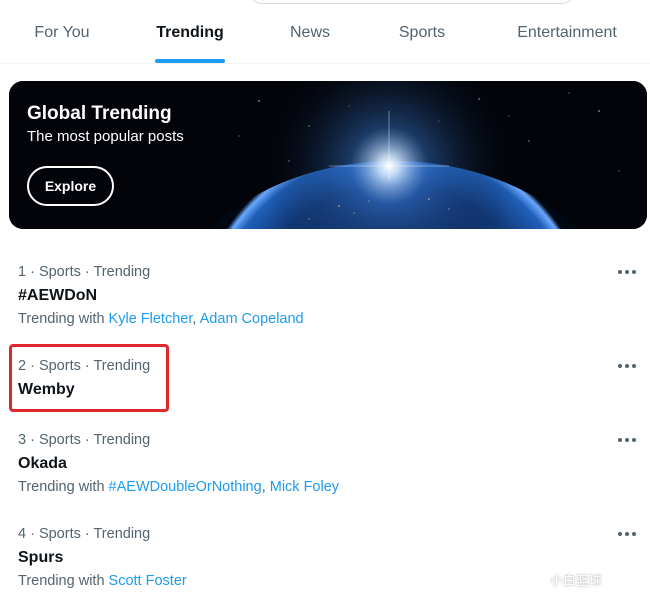 Image resolution: width=650 pixels, height=603 pixels. What do you see at coordinates (99, 113) in the screenshot?
I see `banner-title: Global Trending` at bounding box center [99, 113].